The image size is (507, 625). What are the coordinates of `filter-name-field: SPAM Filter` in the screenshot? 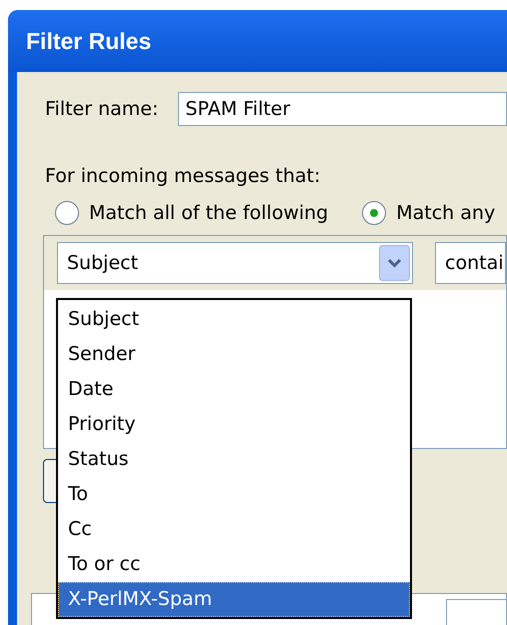 It's located at (342, 109).